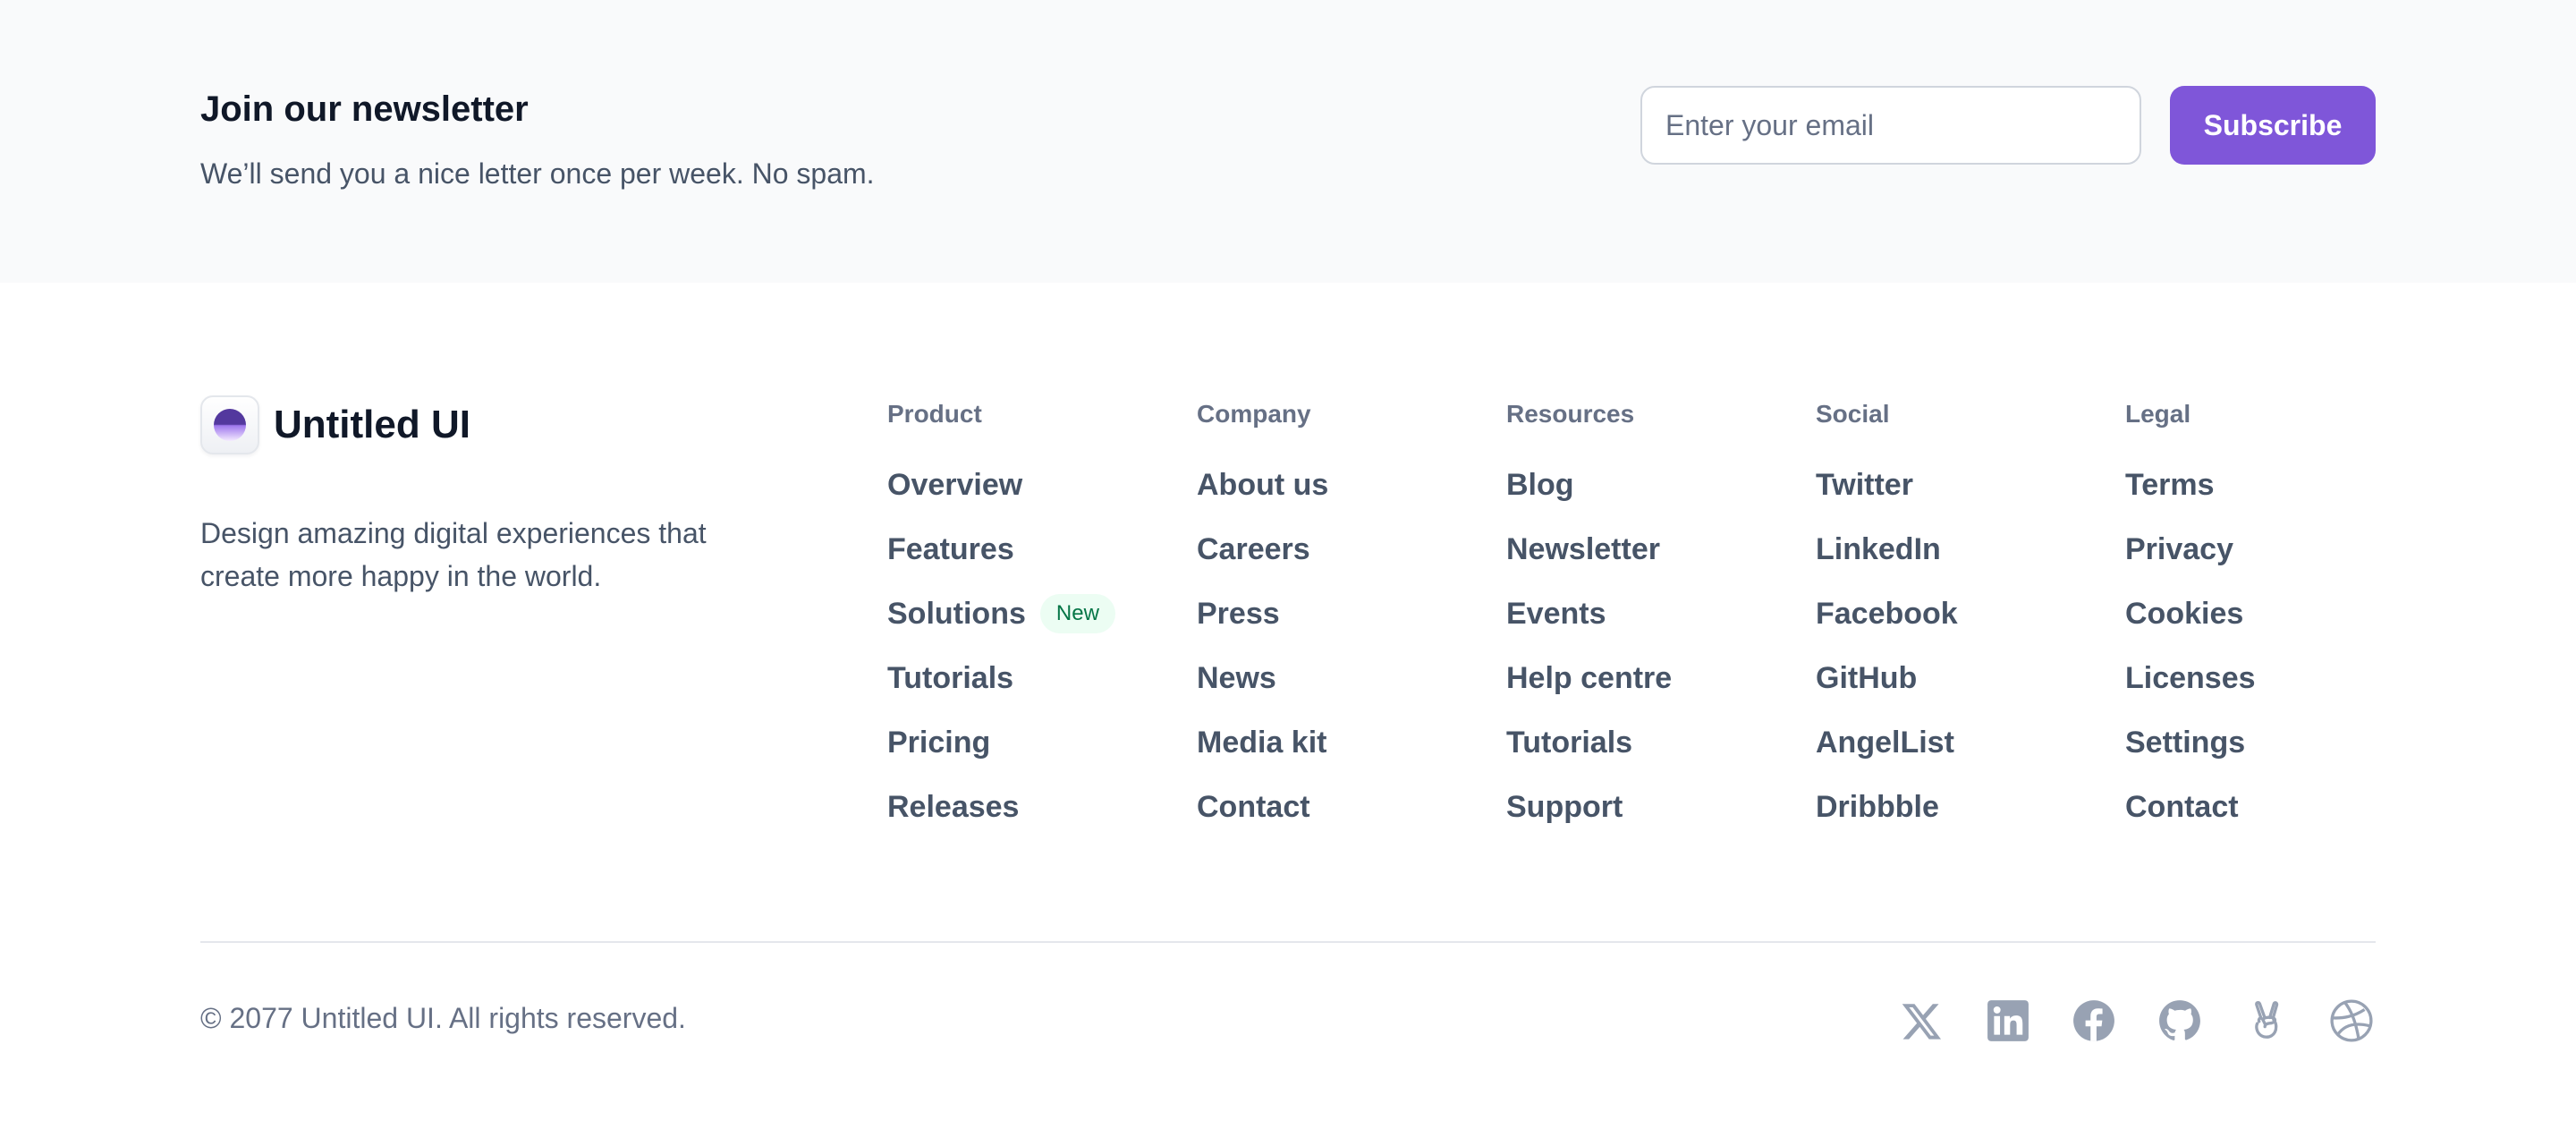 The image size is (2576, 1129). I want to click on footer-link: AngelList, so click(1887, 742).